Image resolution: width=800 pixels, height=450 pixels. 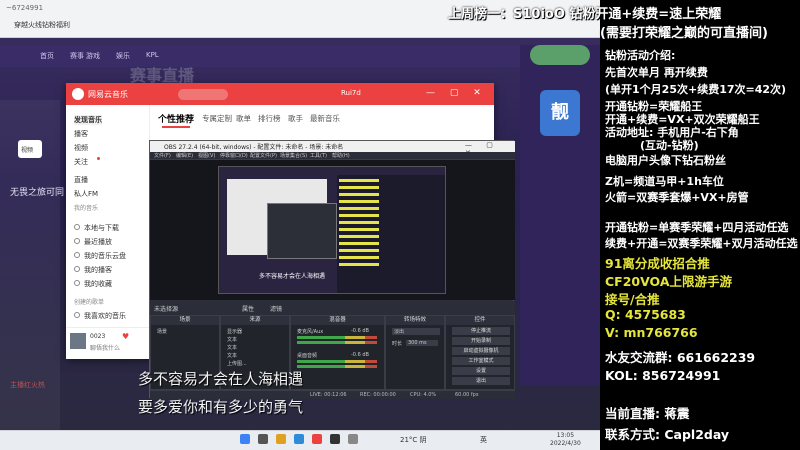 I want to click on sidebar-item: 我的音乐云盘, so click(x=105, y=256).